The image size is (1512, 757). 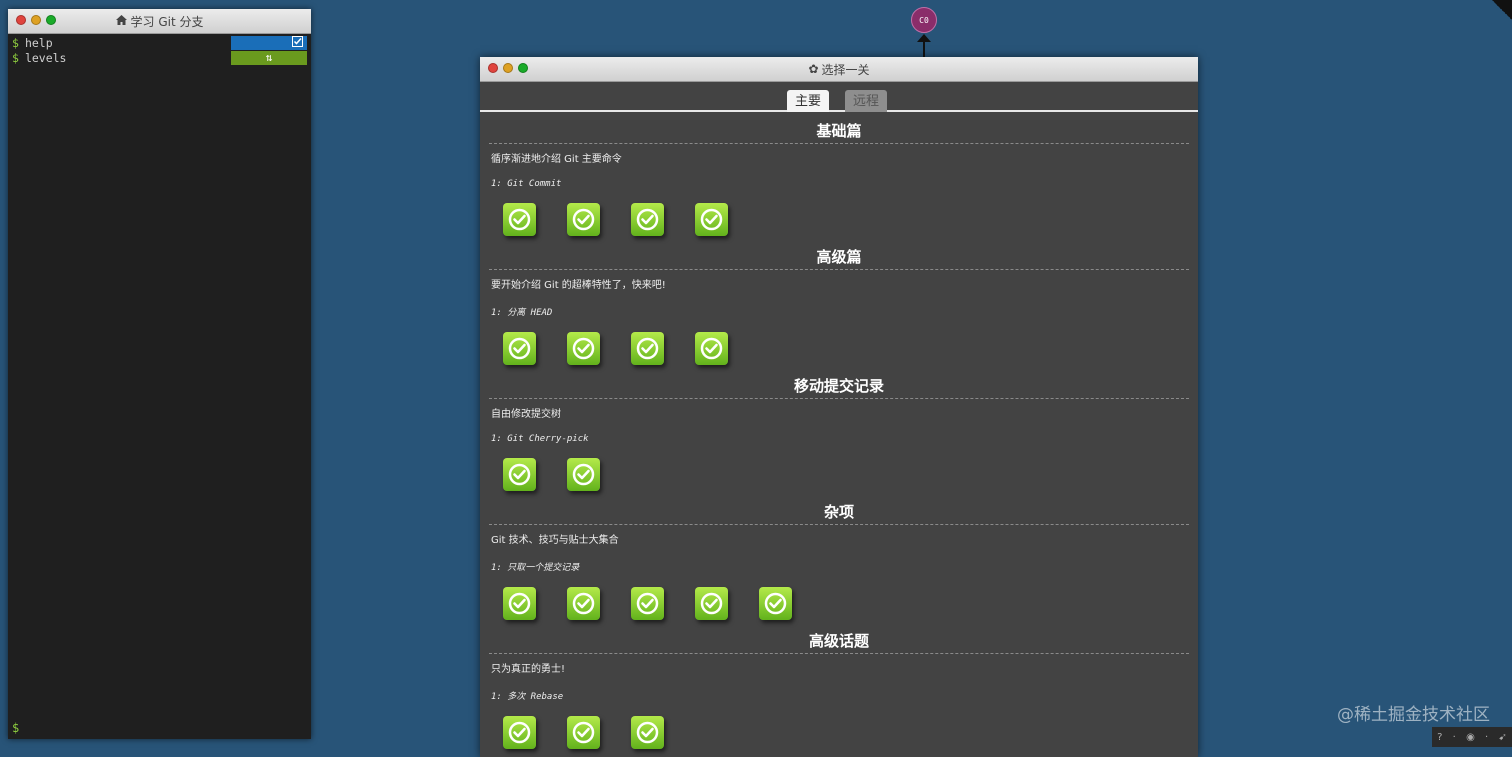 I want to click on sequence-section: 杂项 Git 技术、技巧与贴士大集合 1: 只取一个提交记录, so click(x=839, y=561).